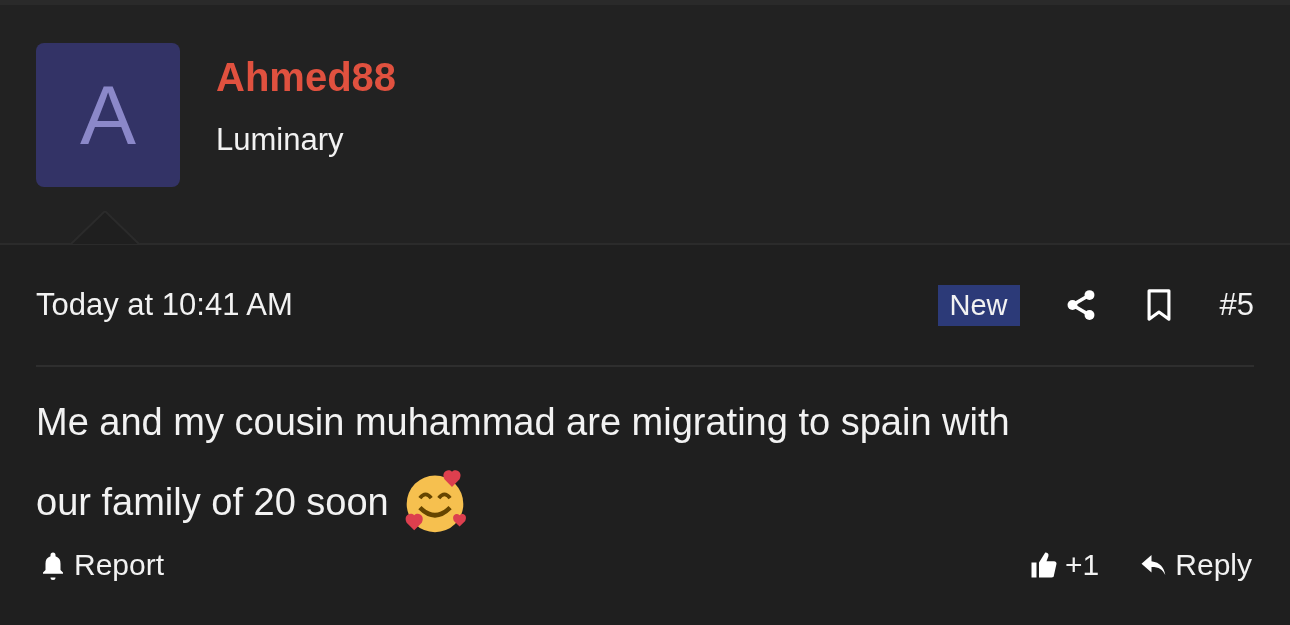 The image size is (1290, 625). I want to click on new-badge: New, so click(978, 305).